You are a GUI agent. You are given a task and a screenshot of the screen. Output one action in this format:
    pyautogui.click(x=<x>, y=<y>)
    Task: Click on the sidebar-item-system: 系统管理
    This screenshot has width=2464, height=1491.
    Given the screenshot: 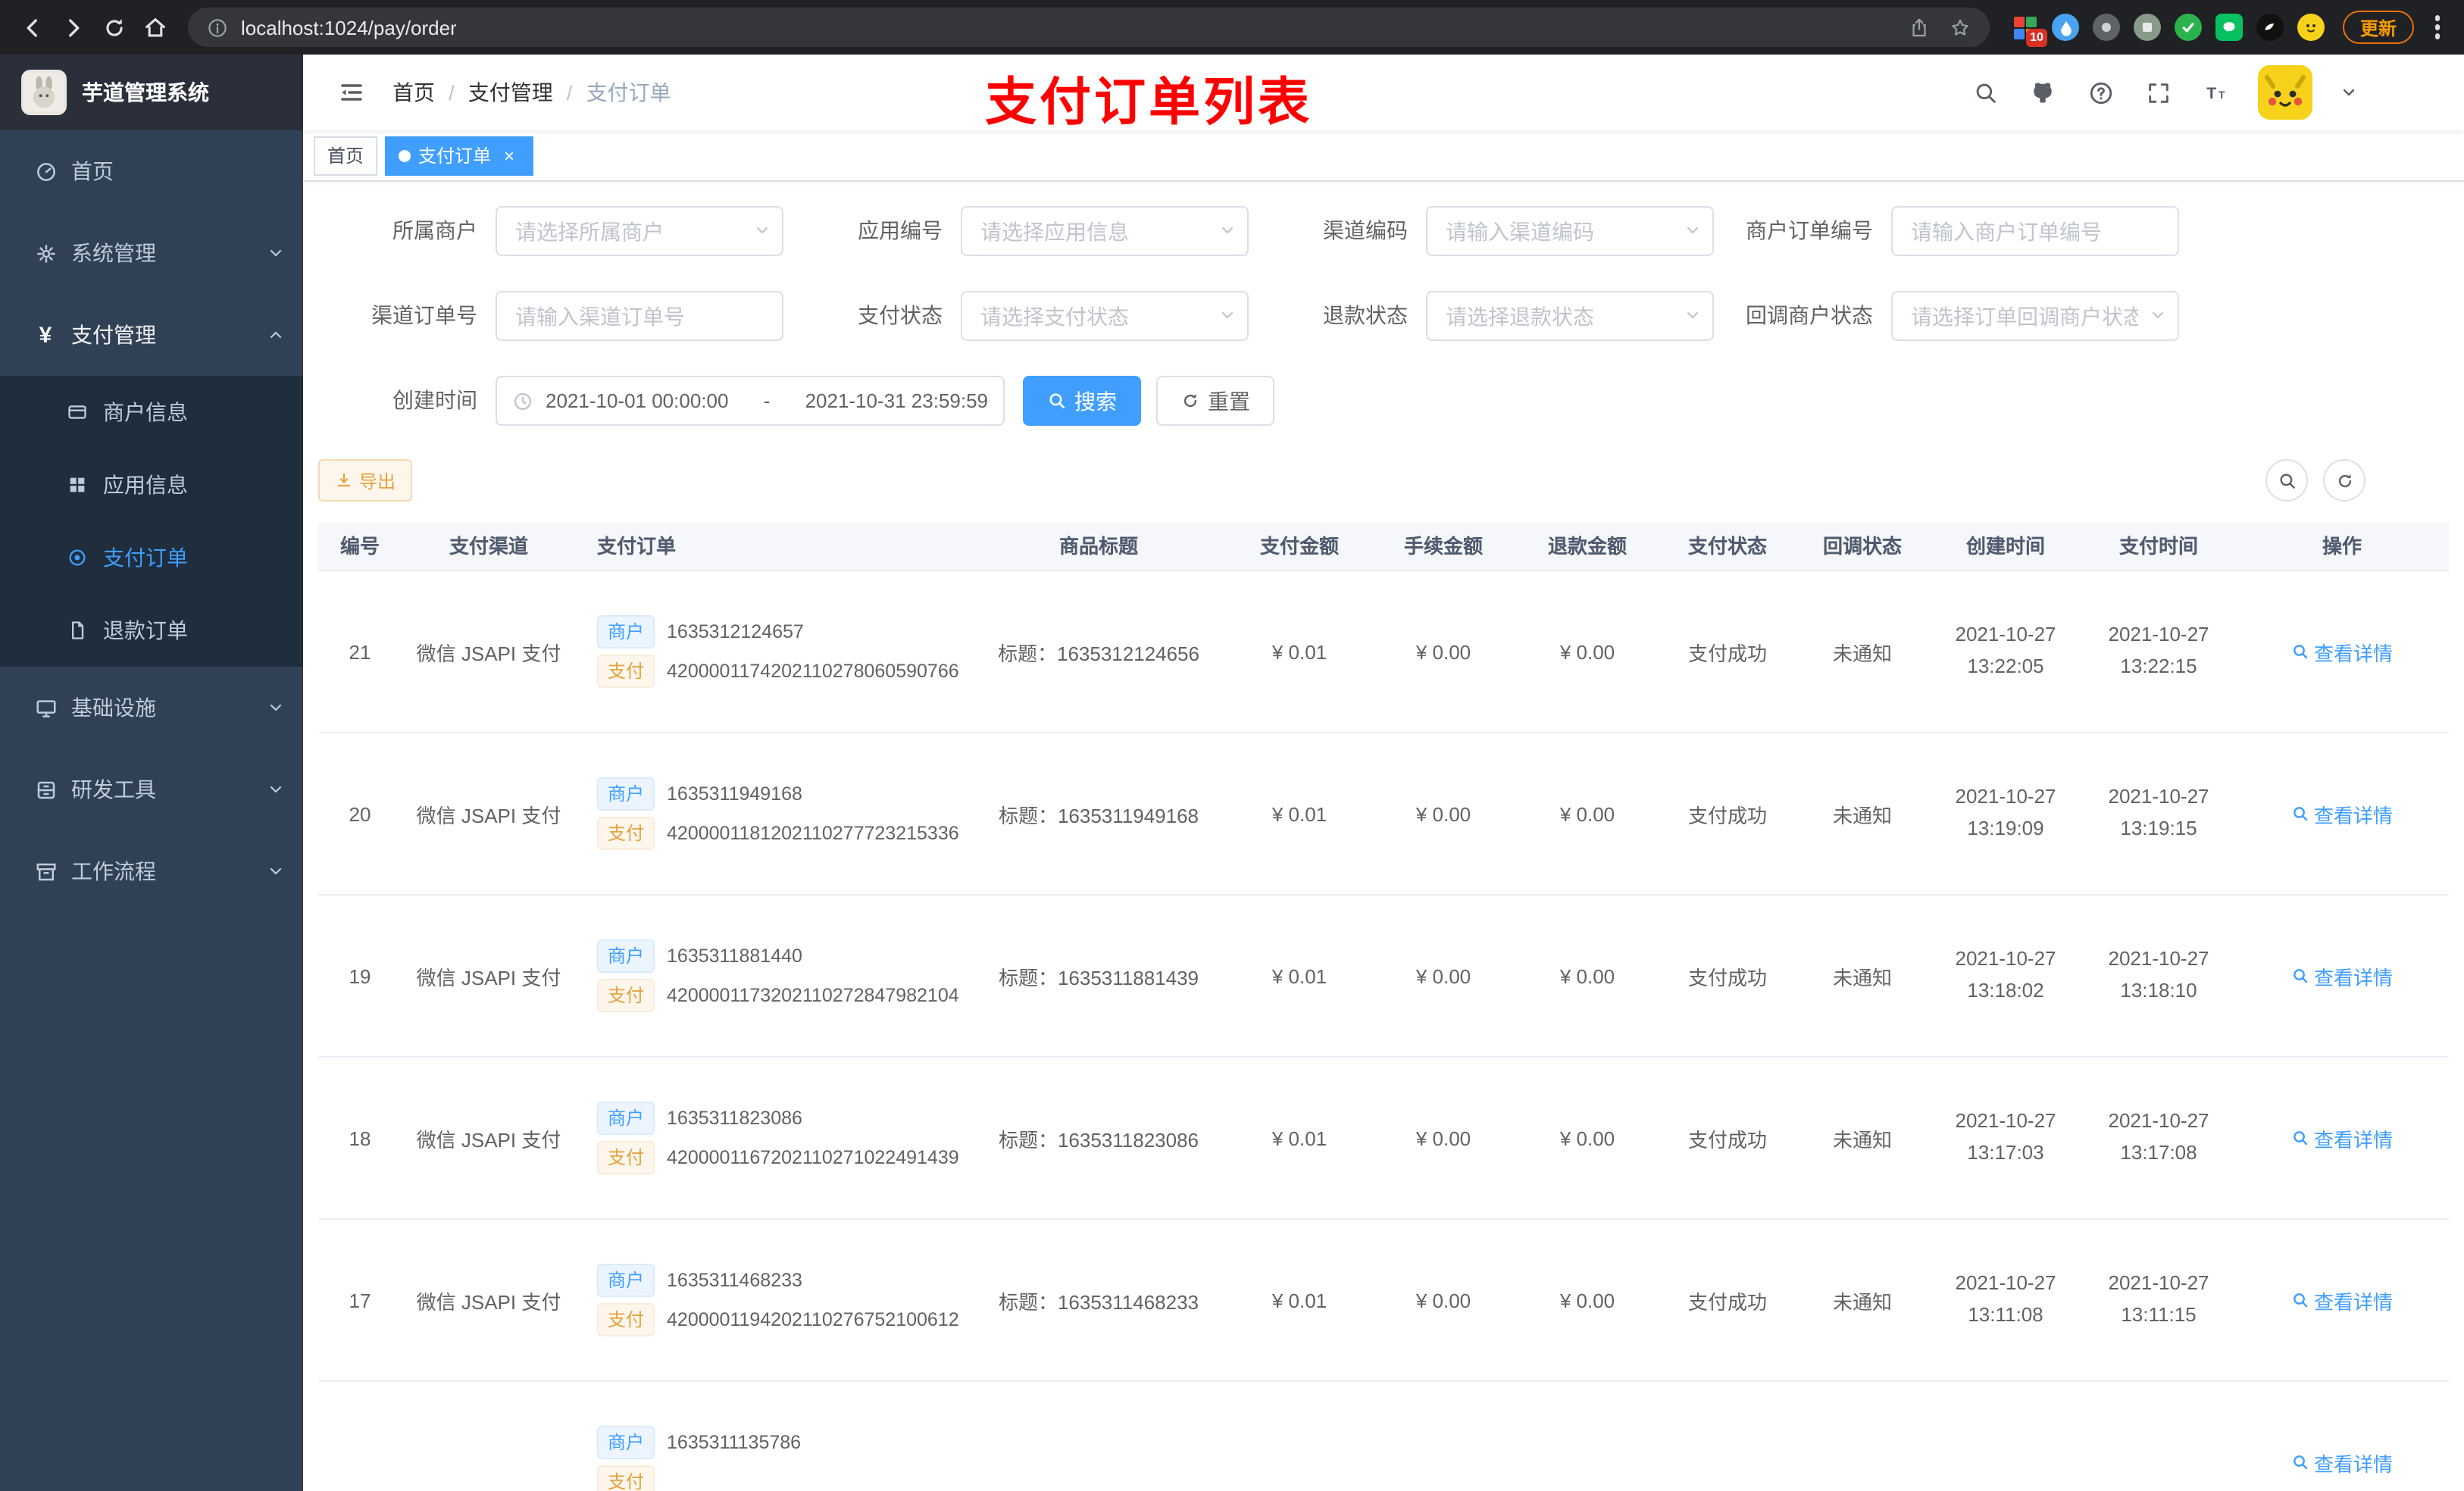 What is the action you would take?
    pyautogui.click(x=151, y=253)
    